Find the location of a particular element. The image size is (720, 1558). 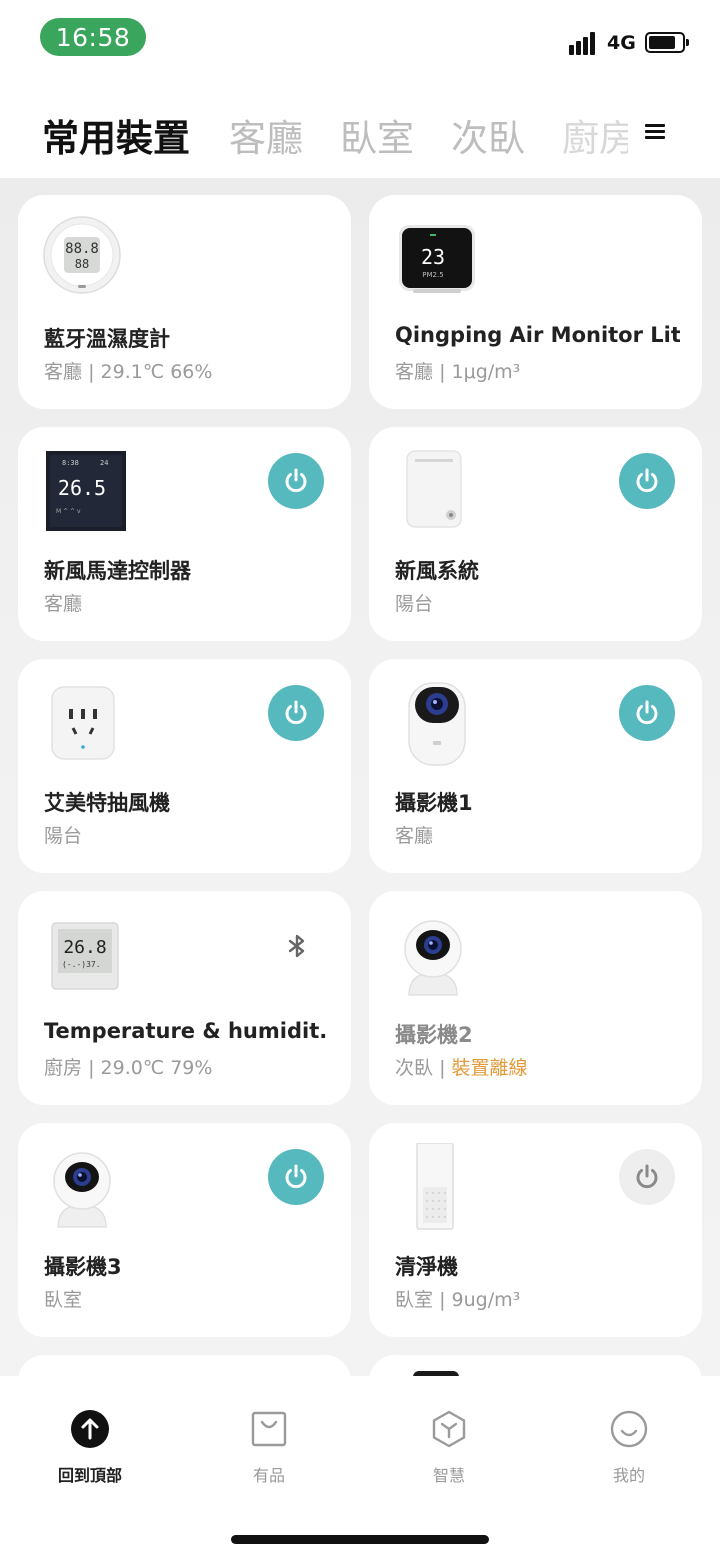

device-name: 新風馬達控制器 is located at coordinates (117, 571).